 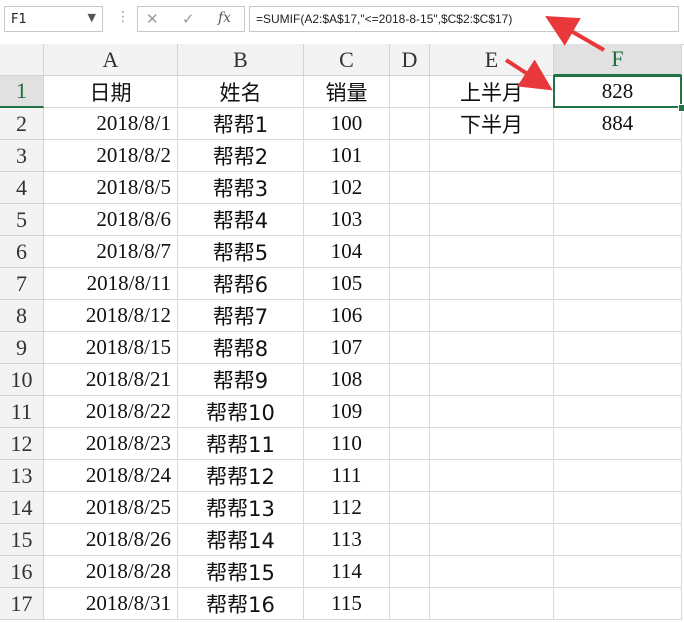 I want to click on cell-c9: 107, so click(x=347, y=348).